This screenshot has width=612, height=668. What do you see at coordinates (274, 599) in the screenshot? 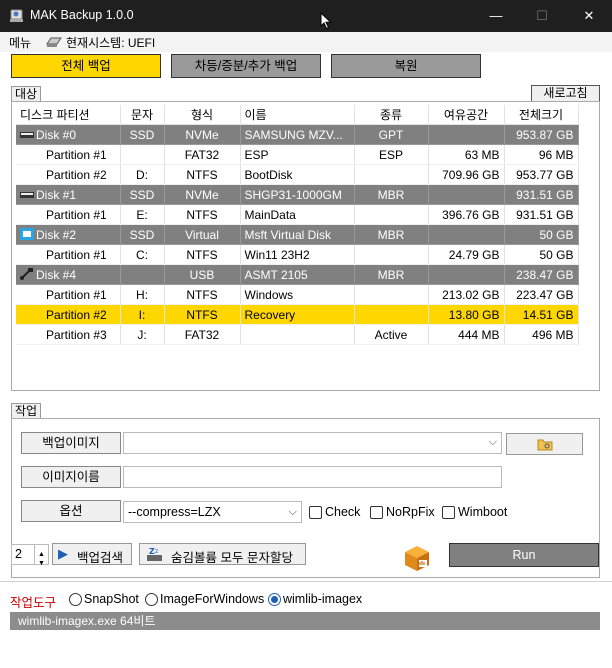
I see `wimlib-radio` at bounding box center [274, 599].